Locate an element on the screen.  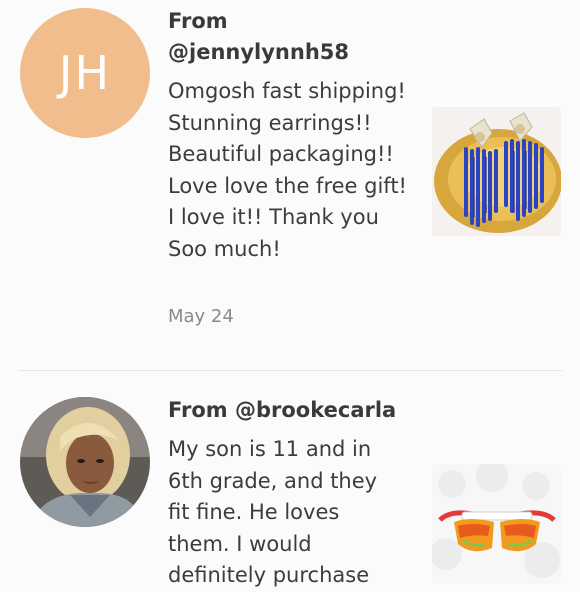
avatar: JH is located at coordinates (85, 73).